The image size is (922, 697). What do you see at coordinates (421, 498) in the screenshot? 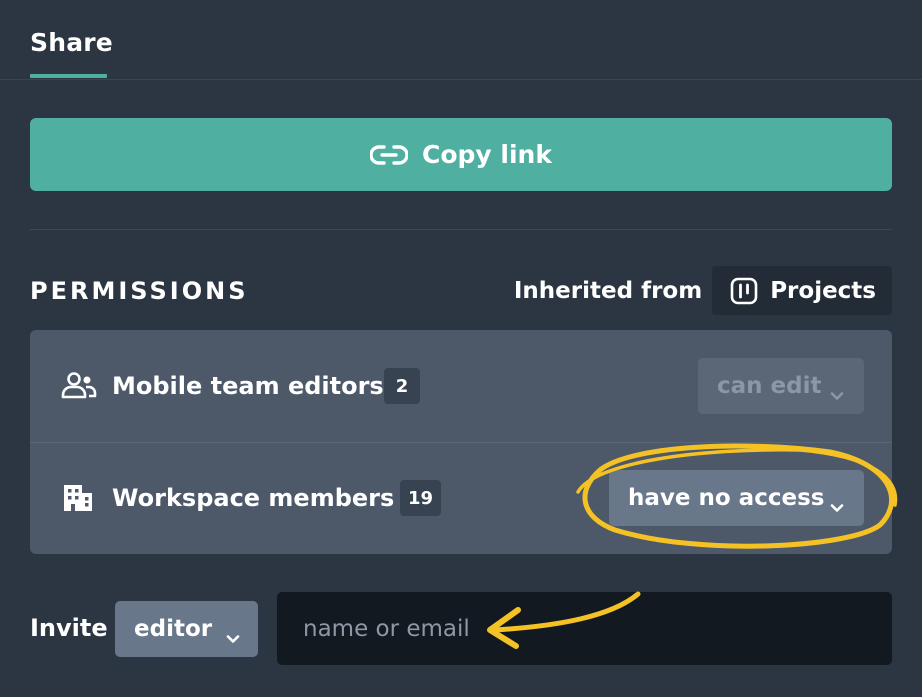
I see `member-count-badge: 19` at bounding box center [421, 498].